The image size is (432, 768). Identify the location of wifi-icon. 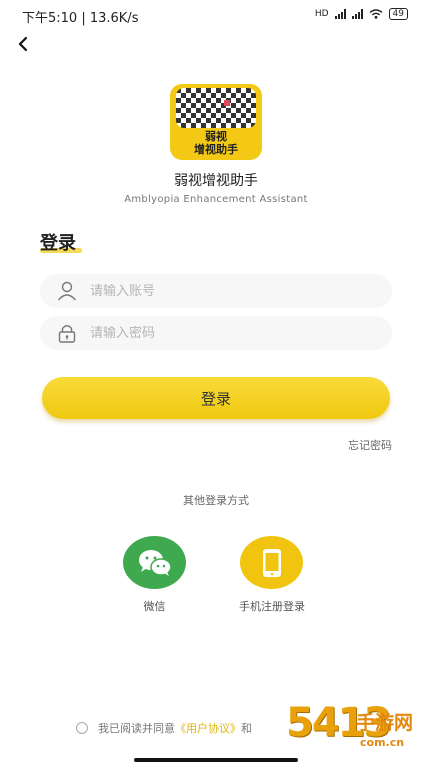
(375, 14).